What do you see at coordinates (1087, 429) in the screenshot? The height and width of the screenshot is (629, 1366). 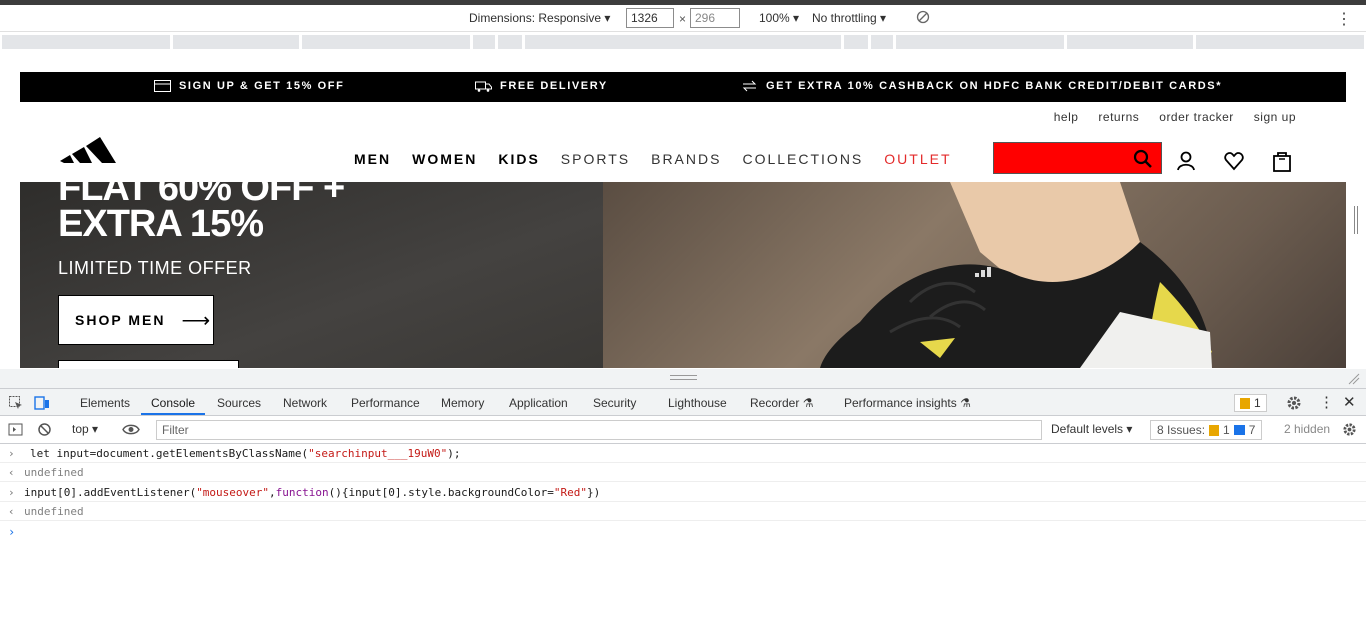 I see `log-levels-label: Default levels` at bounding box center [1087, 429].